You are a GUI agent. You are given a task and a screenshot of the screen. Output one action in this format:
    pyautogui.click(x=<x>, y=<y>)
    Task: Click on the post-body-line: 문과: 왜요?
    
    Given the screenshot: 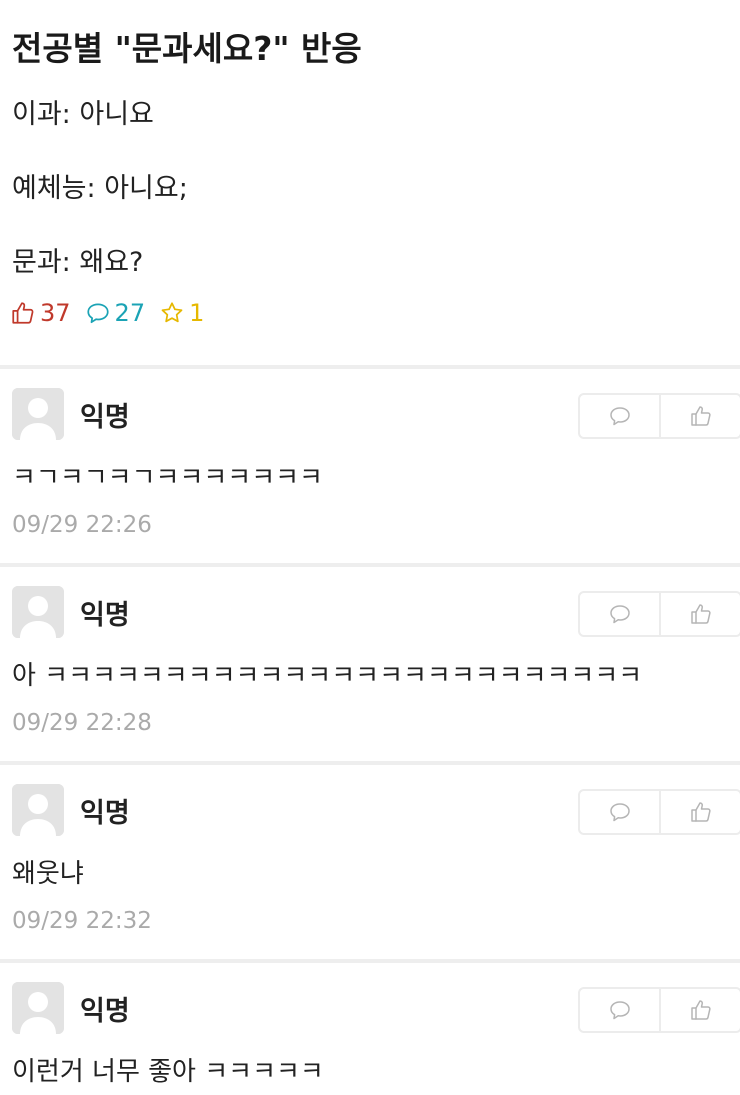 What is the action you would take?
    pyautogui.click(x=78, y=262)
    